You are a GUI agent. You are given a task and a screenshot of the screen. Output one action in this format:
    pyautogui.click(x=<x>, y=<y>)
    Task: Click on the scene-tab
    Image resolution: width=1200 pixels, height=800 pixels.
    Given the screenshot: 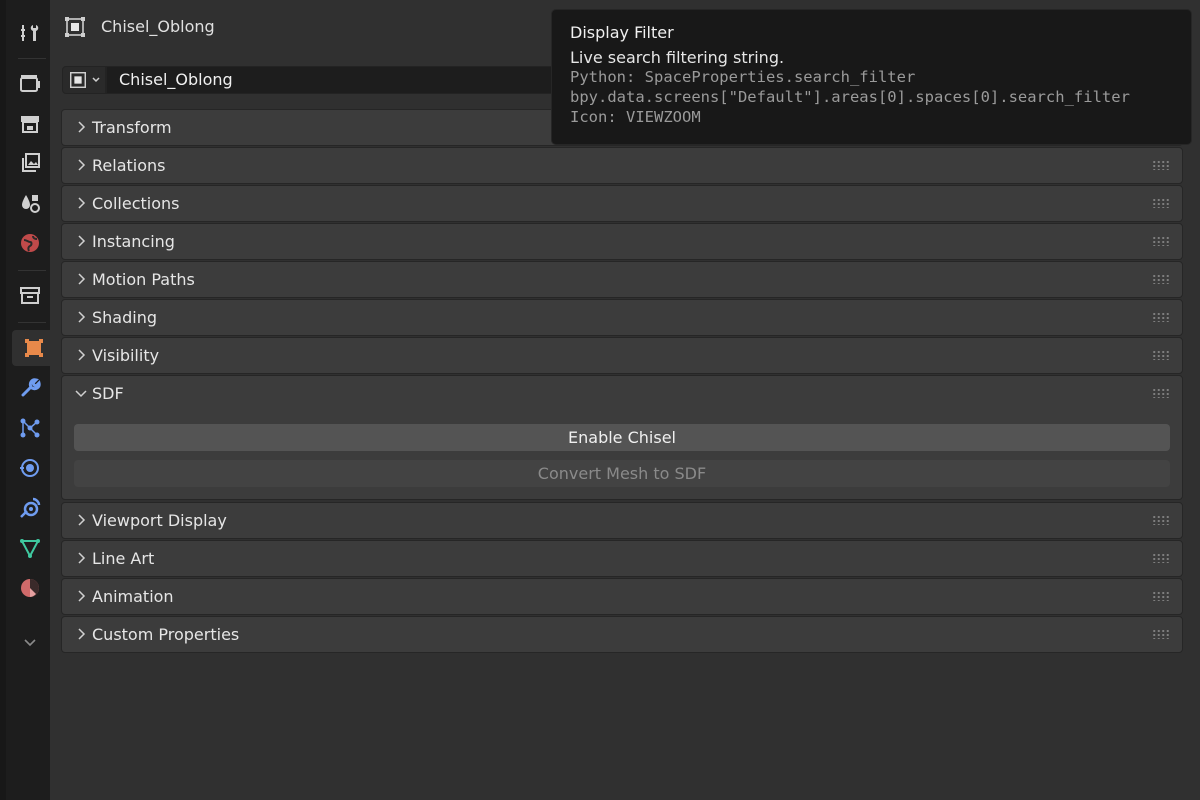 What is the action you would take?
    pyautogui.click(x=30, y=203)
    